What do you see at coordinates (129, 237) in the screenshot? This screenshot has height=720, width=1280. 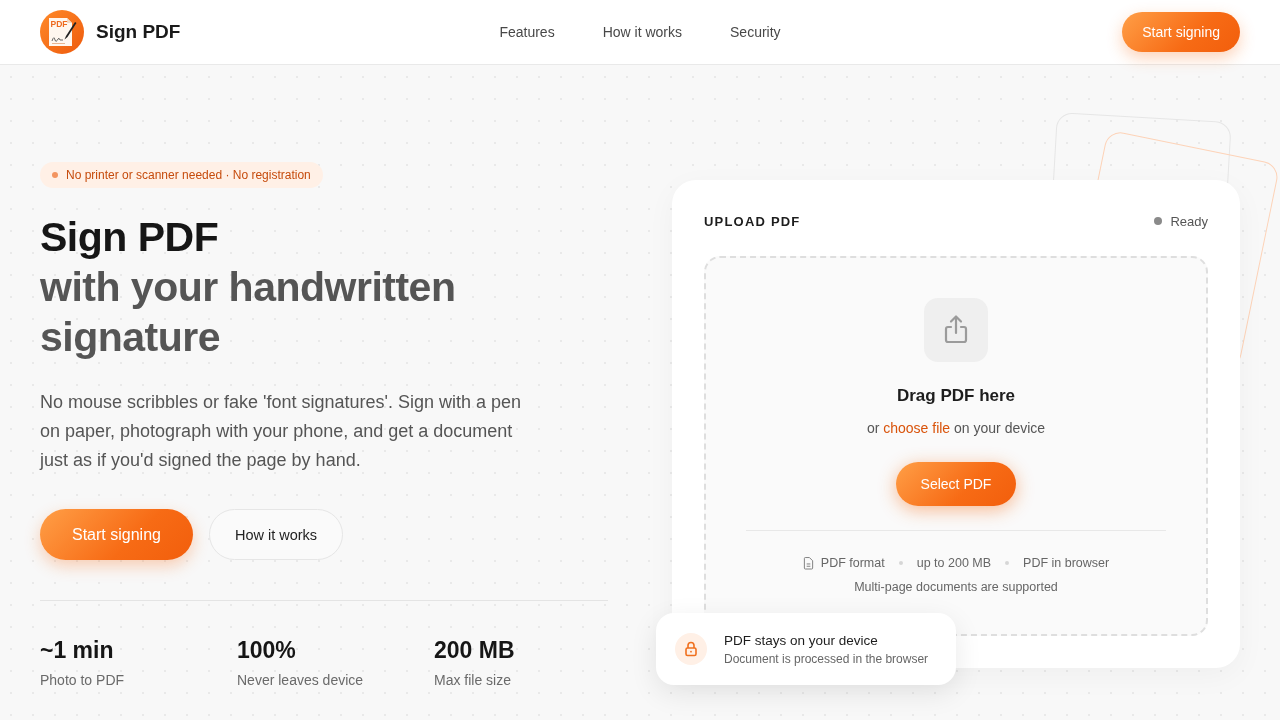 I see `headline: Sign PDF` at bounding box center [129, 237].